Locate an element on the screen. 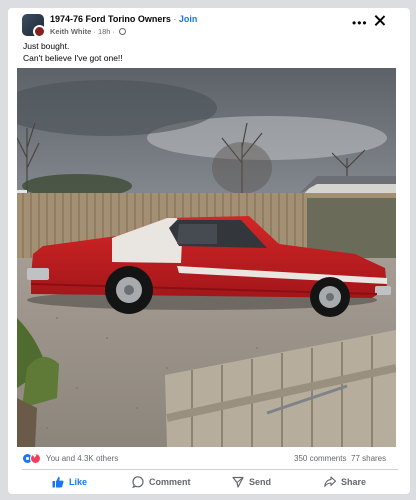 This screenshot has height=500, width=416. reaction-icons is located at coordinates (34, 459).